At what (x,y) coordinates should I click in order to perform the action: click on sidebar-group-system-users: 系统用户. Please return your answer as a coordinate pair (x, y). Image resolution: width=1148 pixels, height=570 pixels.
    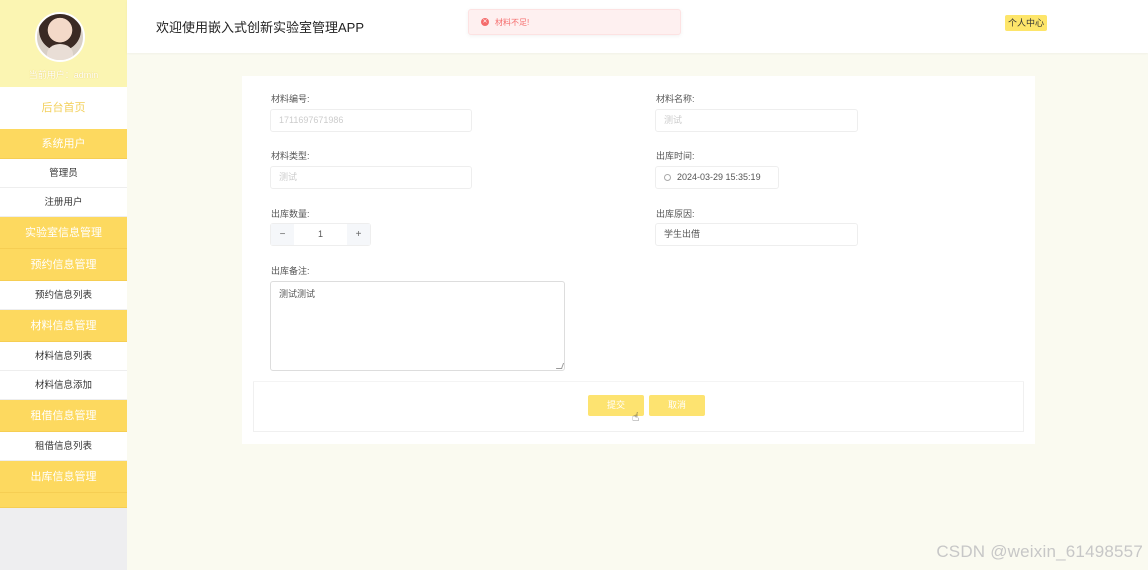
    Looking at the image, I should click on (63, 144).